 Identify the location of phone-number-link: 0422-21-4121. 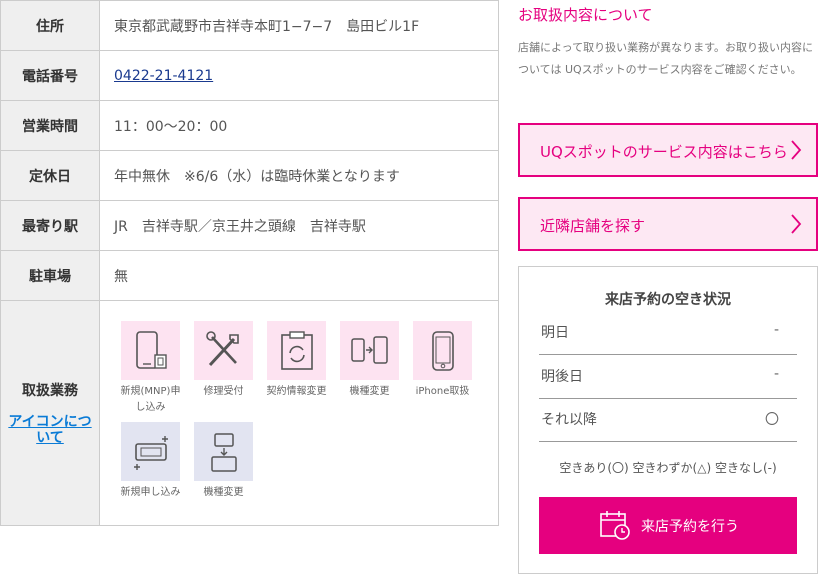
(163, 76).